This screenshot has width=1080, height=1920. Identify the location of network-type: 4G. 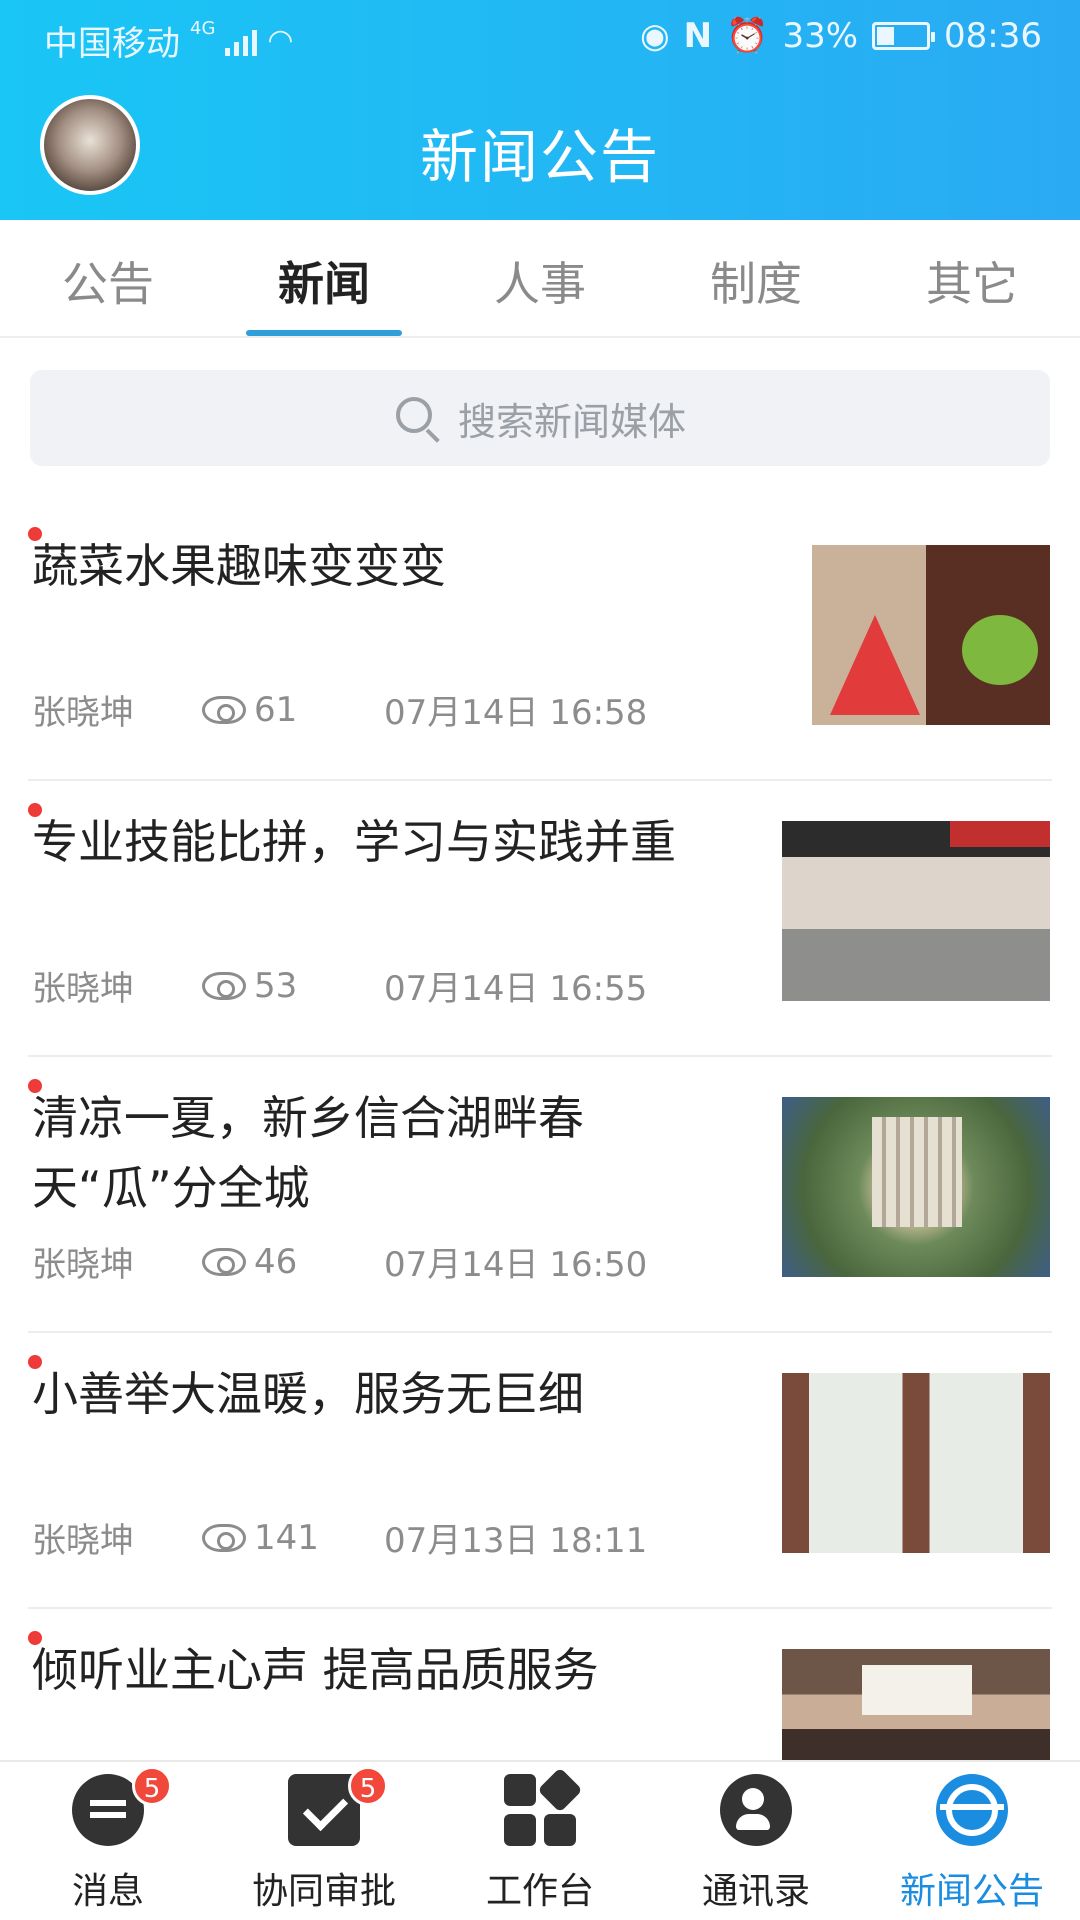
(203, 28).